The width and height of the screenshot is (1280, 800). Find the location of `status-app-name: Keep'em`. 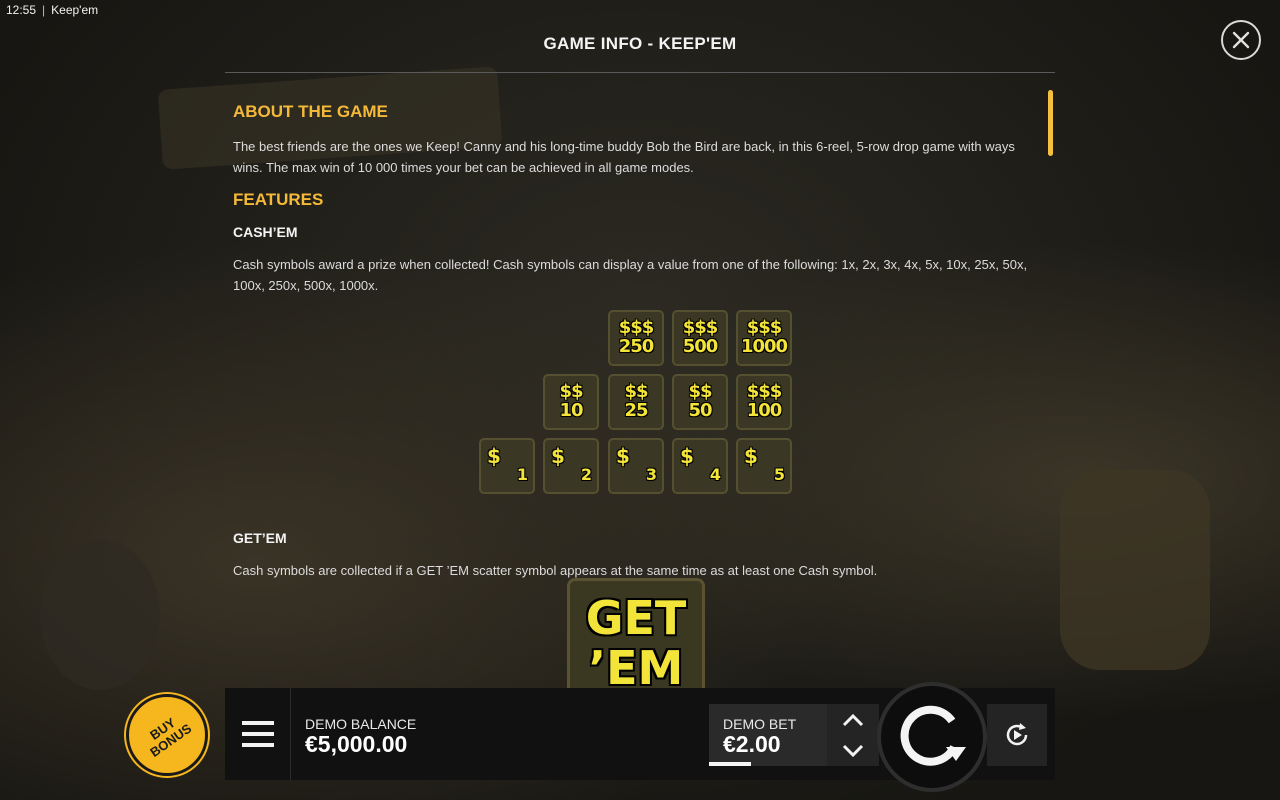

status-app-name: Keep'em is located at coordinates (75, 10).